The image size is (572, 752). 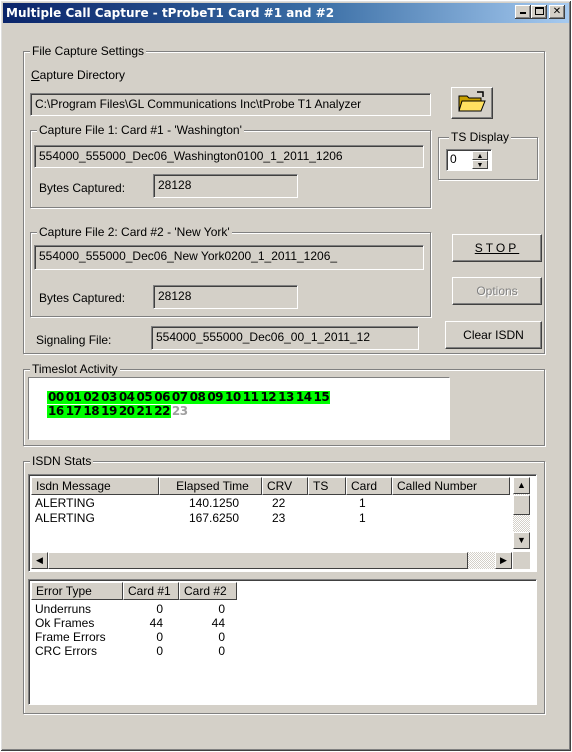 What do you see at coordinates (91, 397) in the screenshot?
I see `timeslot-02: 02` at bounding box center [91, 397].